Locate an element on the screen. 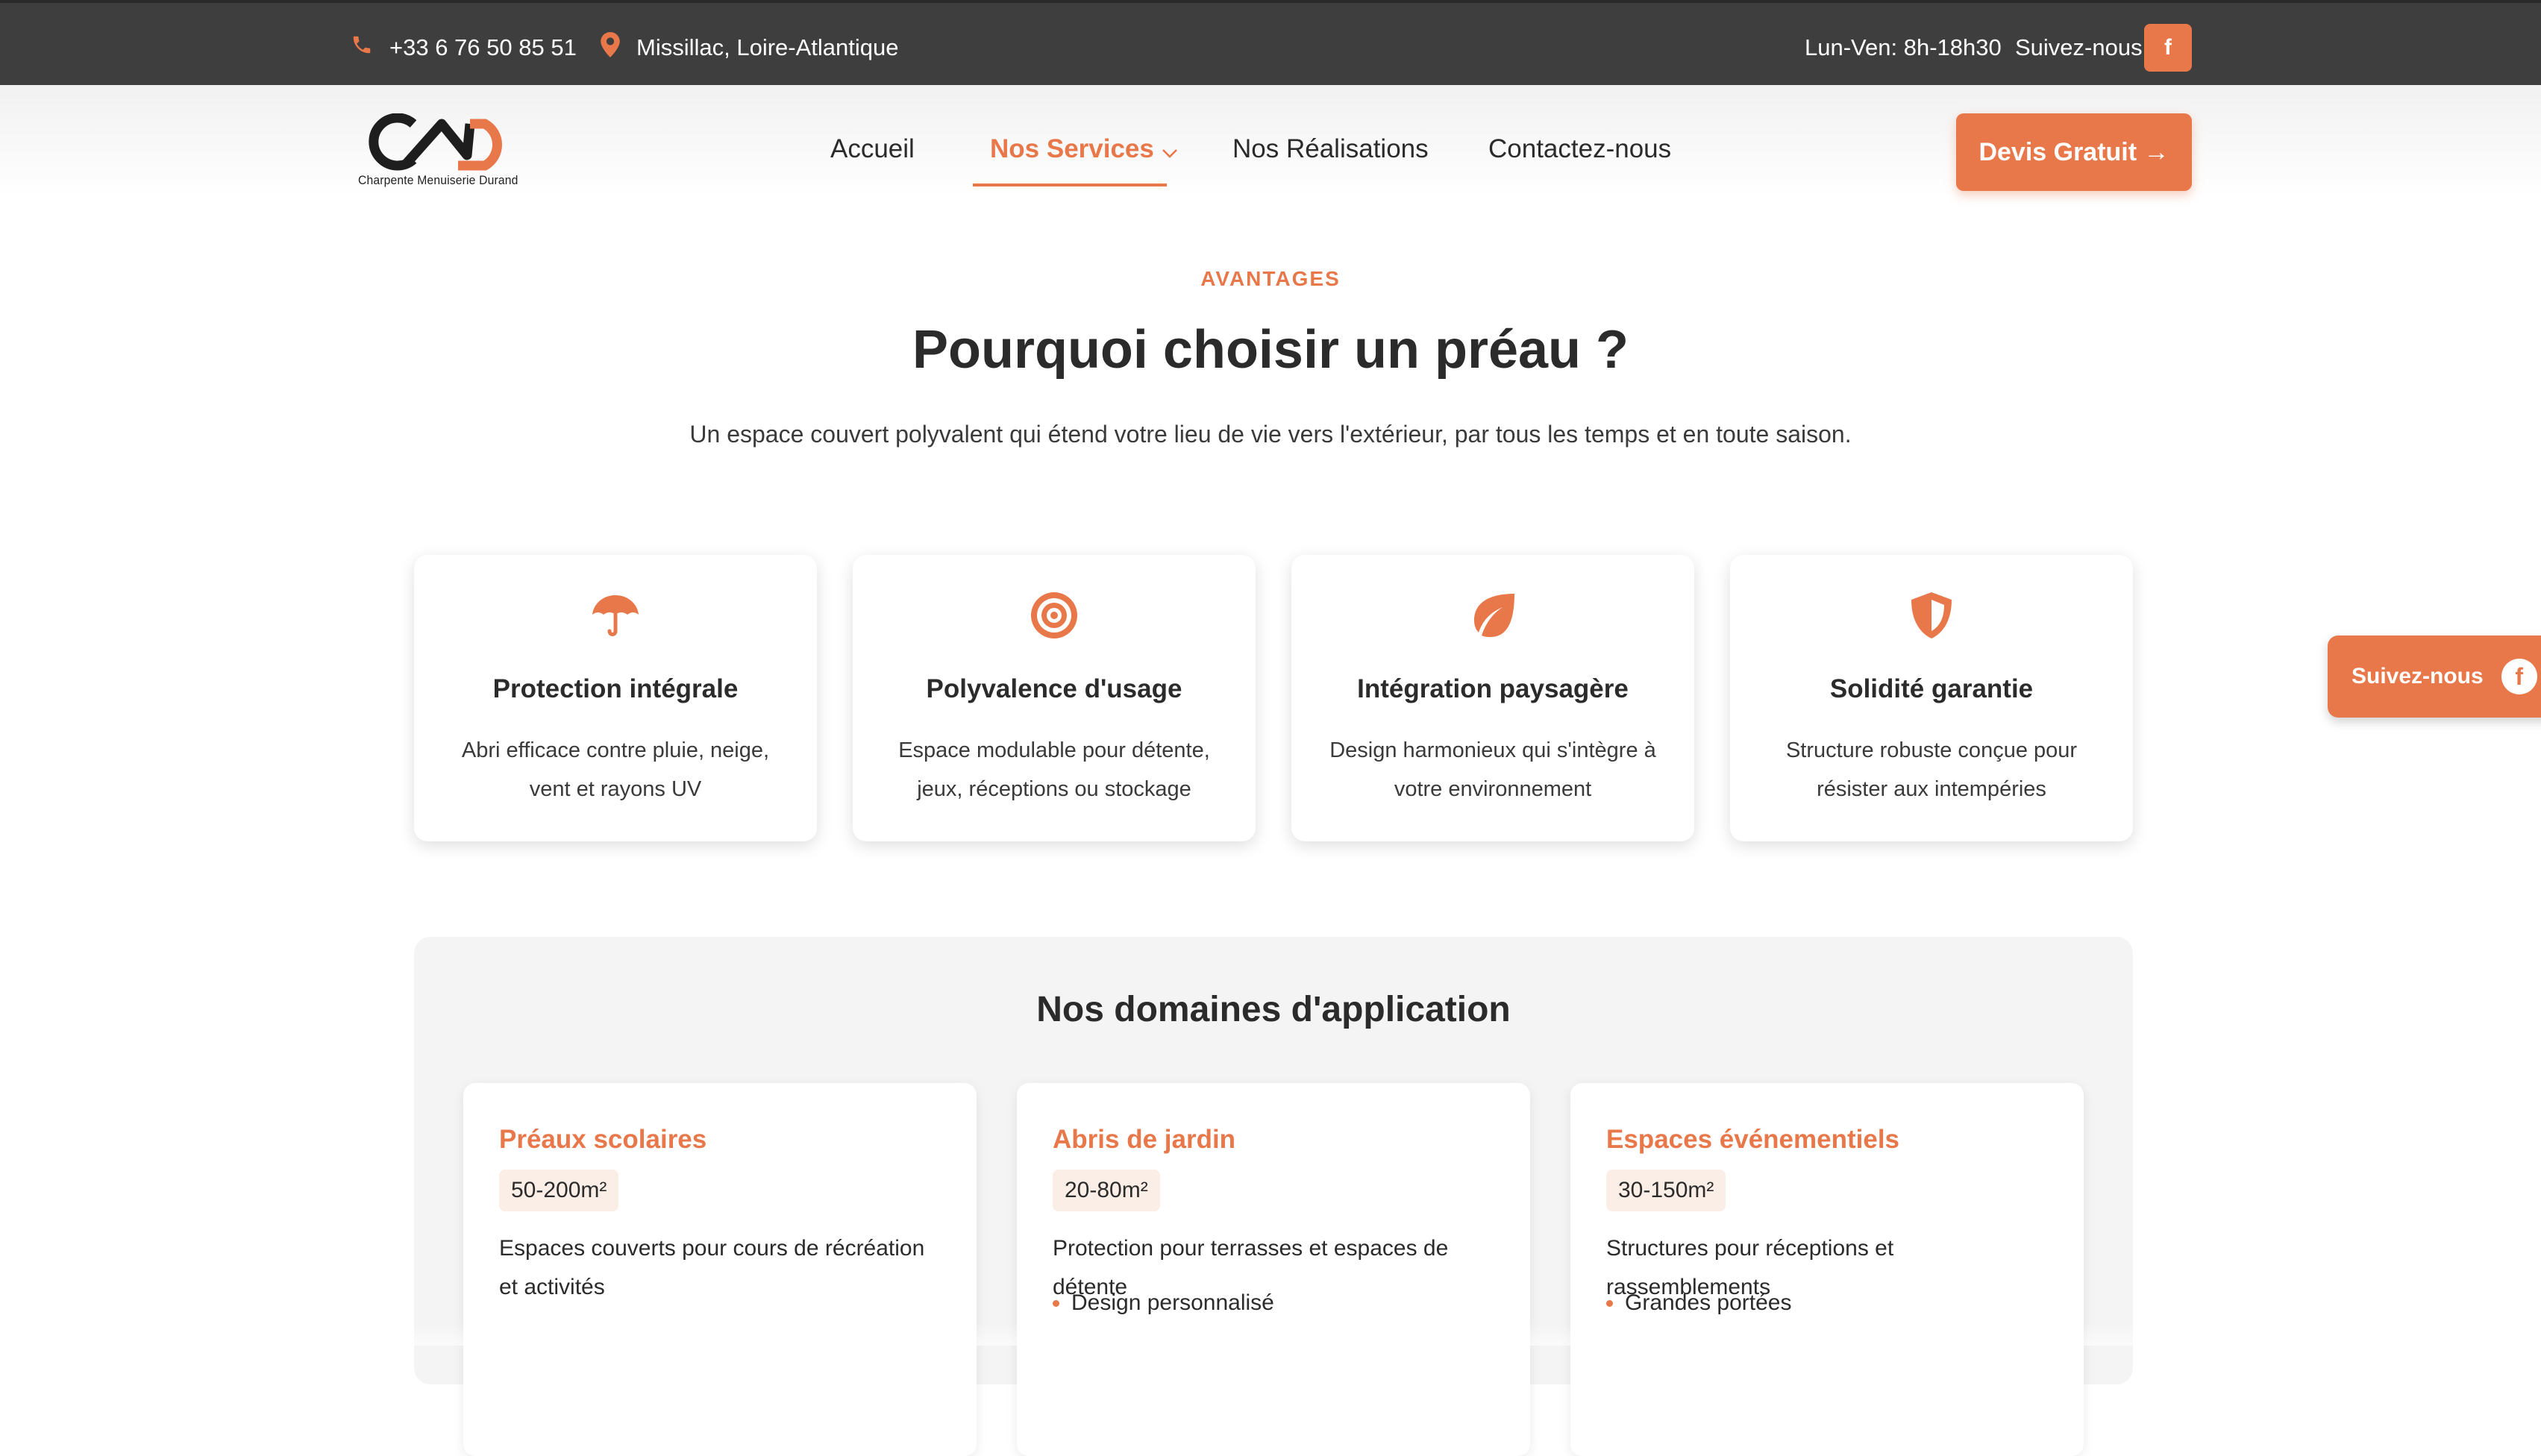  nav-services: Nos Services is located at coordinates (1084, 150).